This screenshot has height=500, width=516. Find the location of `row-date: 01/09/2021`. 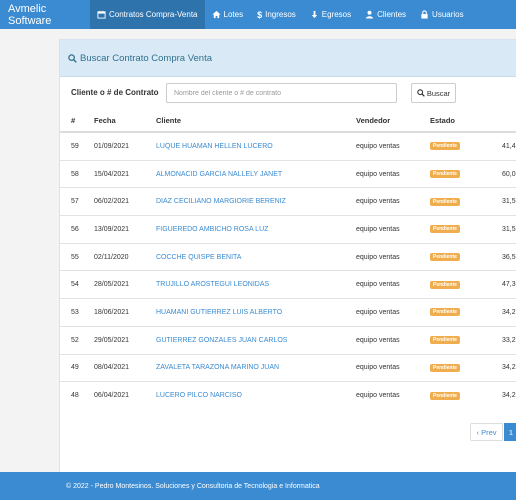

row-date: 01/09/2021 is located at coordinates (125, 146).